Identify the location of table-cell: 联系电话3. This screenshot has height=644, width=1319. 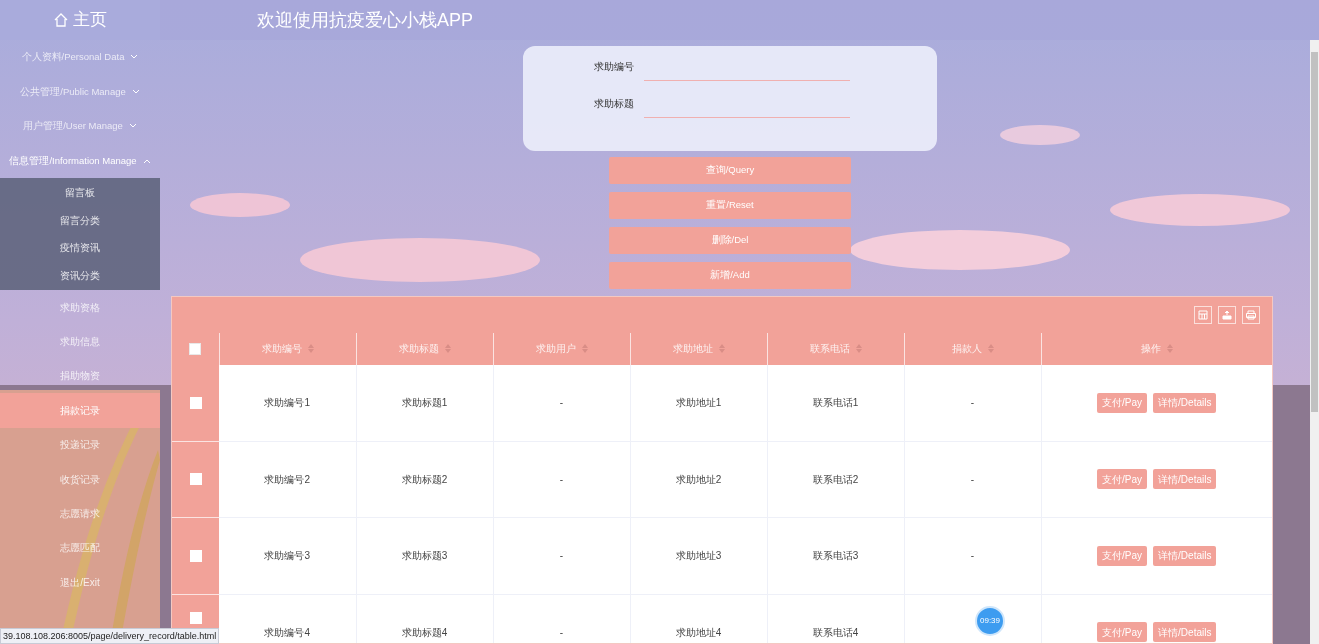
(835, 556).